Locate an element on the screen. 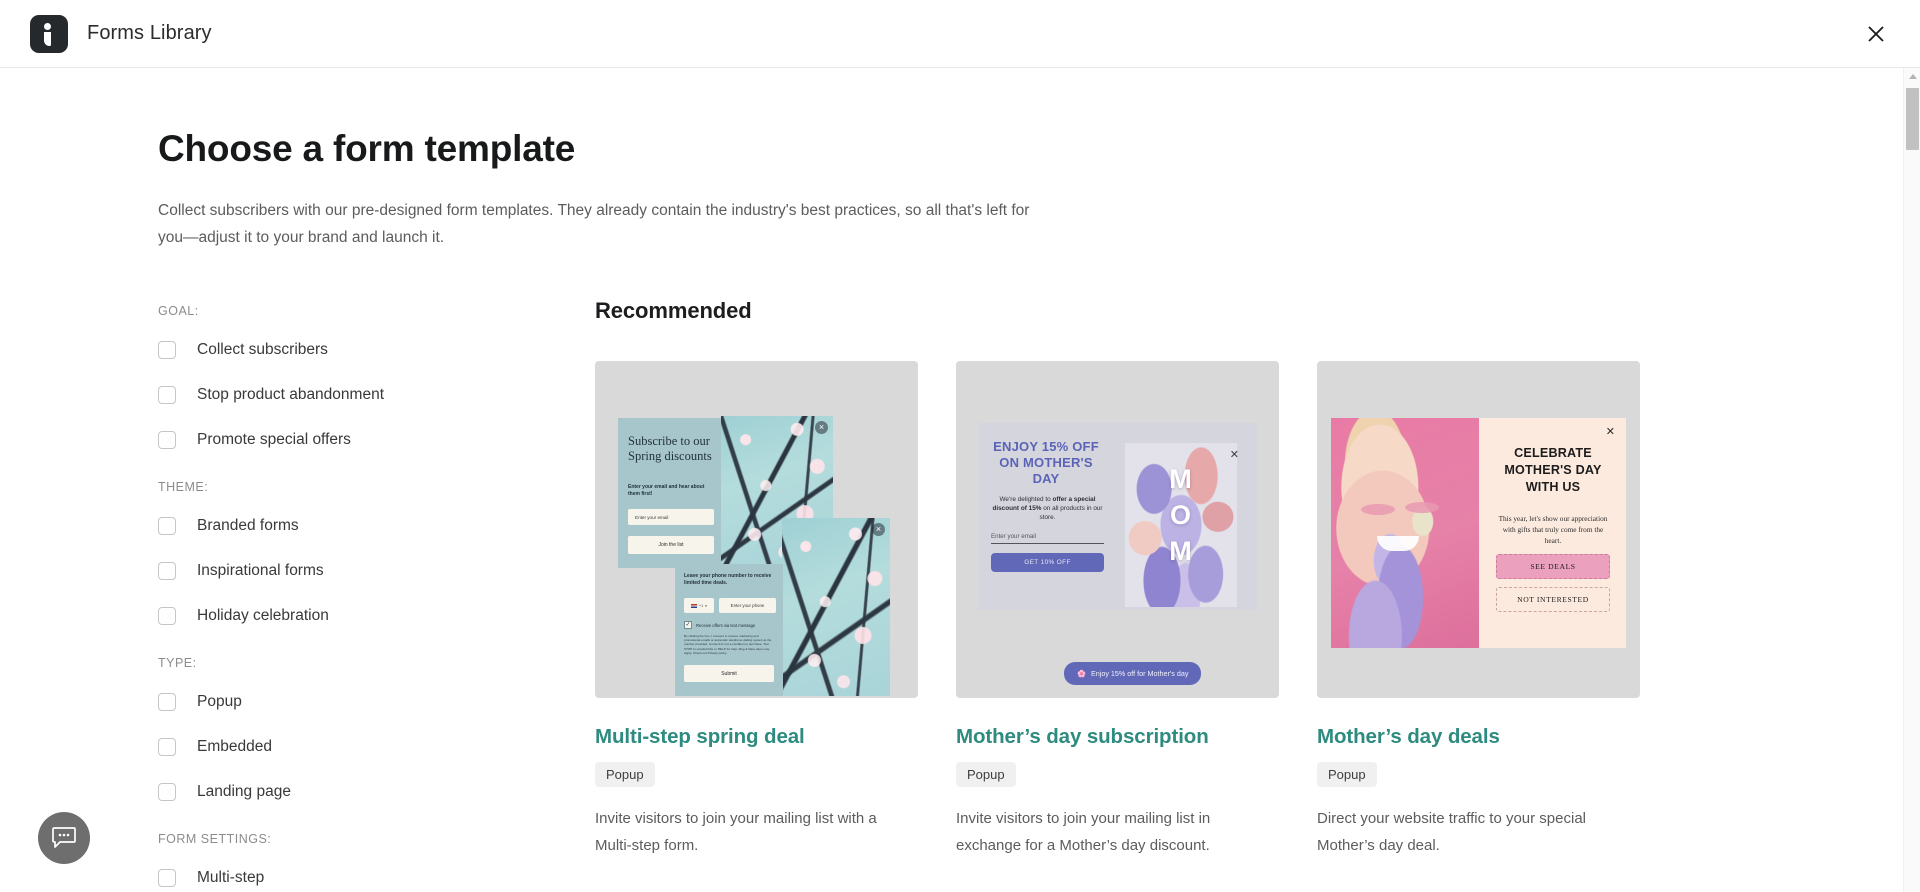  vertical-scrollbar is located at coordinates (1911, 480).